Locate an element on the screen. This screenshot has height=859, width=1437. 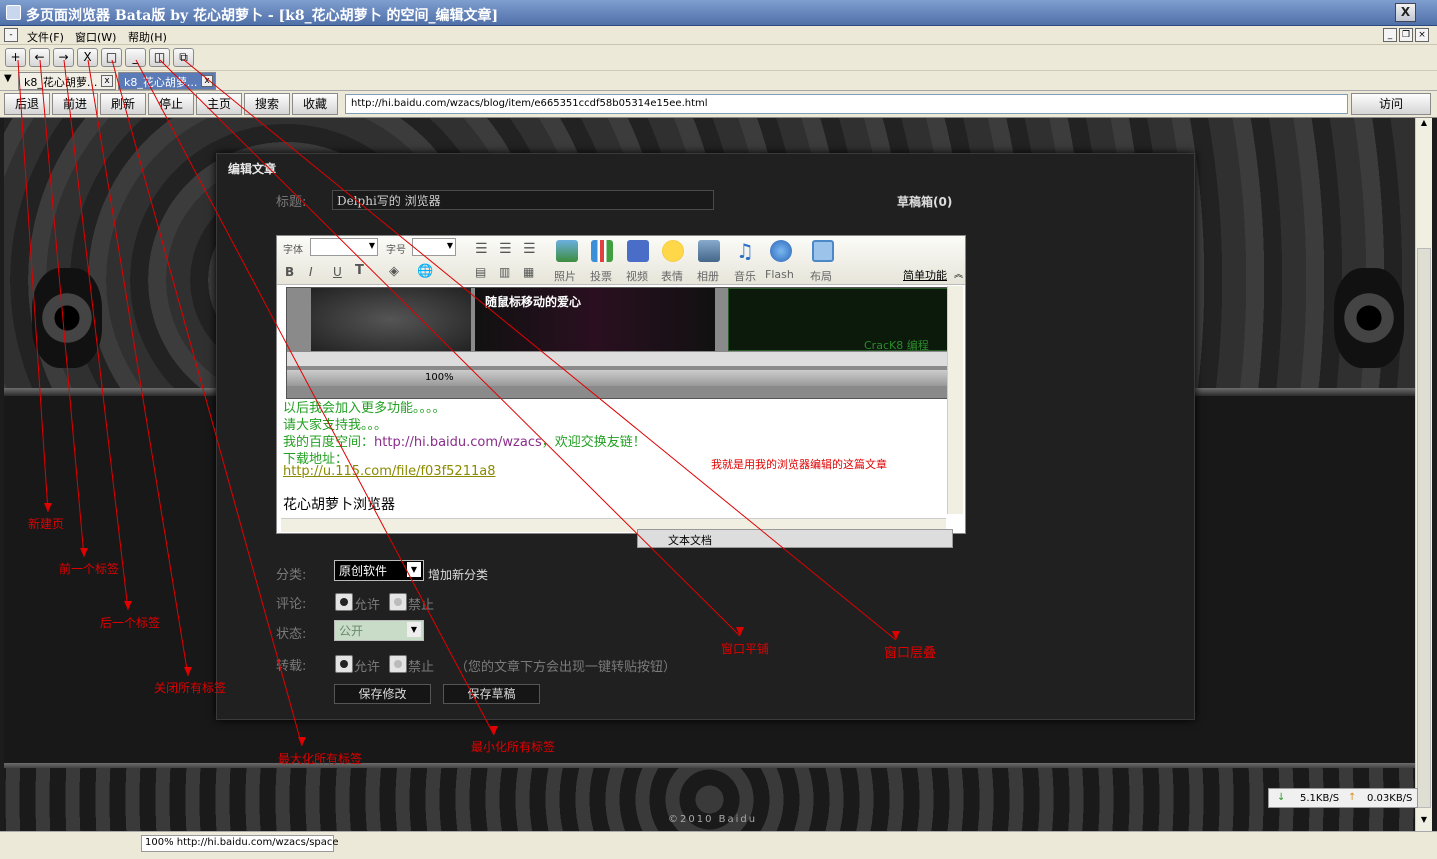
align-center-icon: ☰ is located at coordinates (505, 249).